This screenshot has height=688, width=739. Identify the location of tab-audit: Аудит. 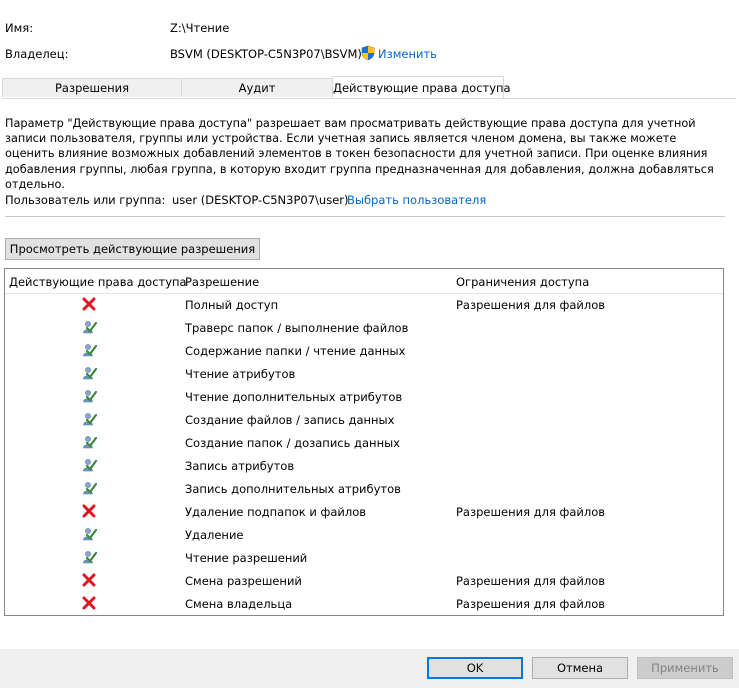
(257, 87).